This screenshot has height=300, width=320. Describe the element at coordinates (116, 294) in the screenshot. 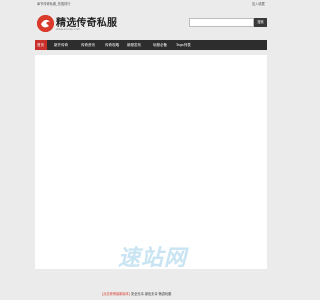

I see `download-link: [点击获得最新版本]` at that location.